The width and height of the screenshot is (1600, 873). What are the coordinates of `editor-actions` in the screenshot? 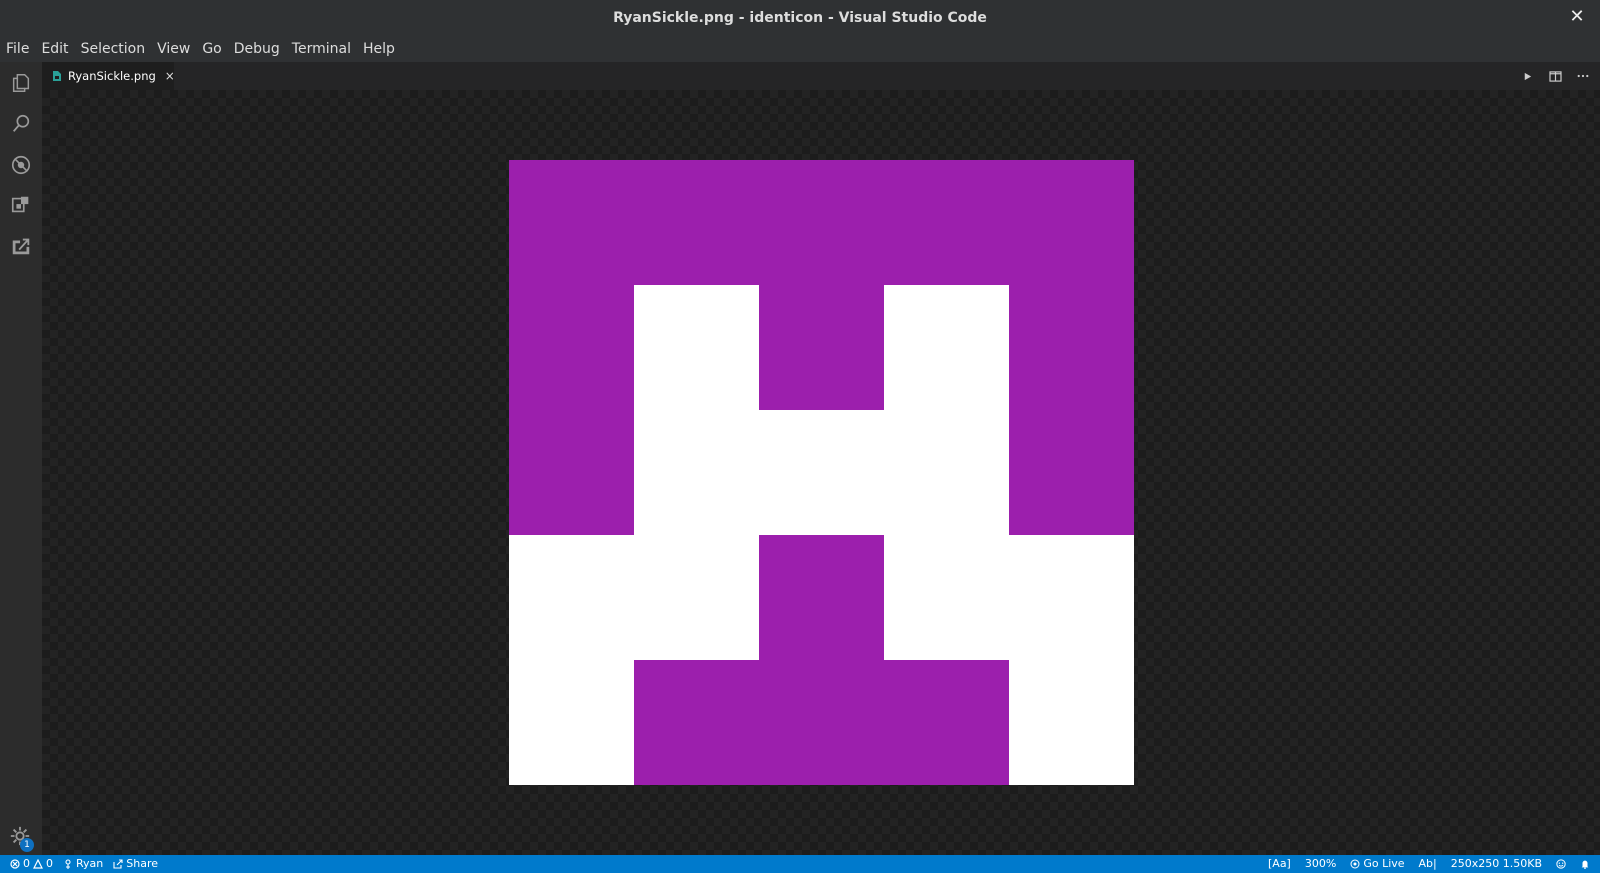 It's located at (1555, 76).